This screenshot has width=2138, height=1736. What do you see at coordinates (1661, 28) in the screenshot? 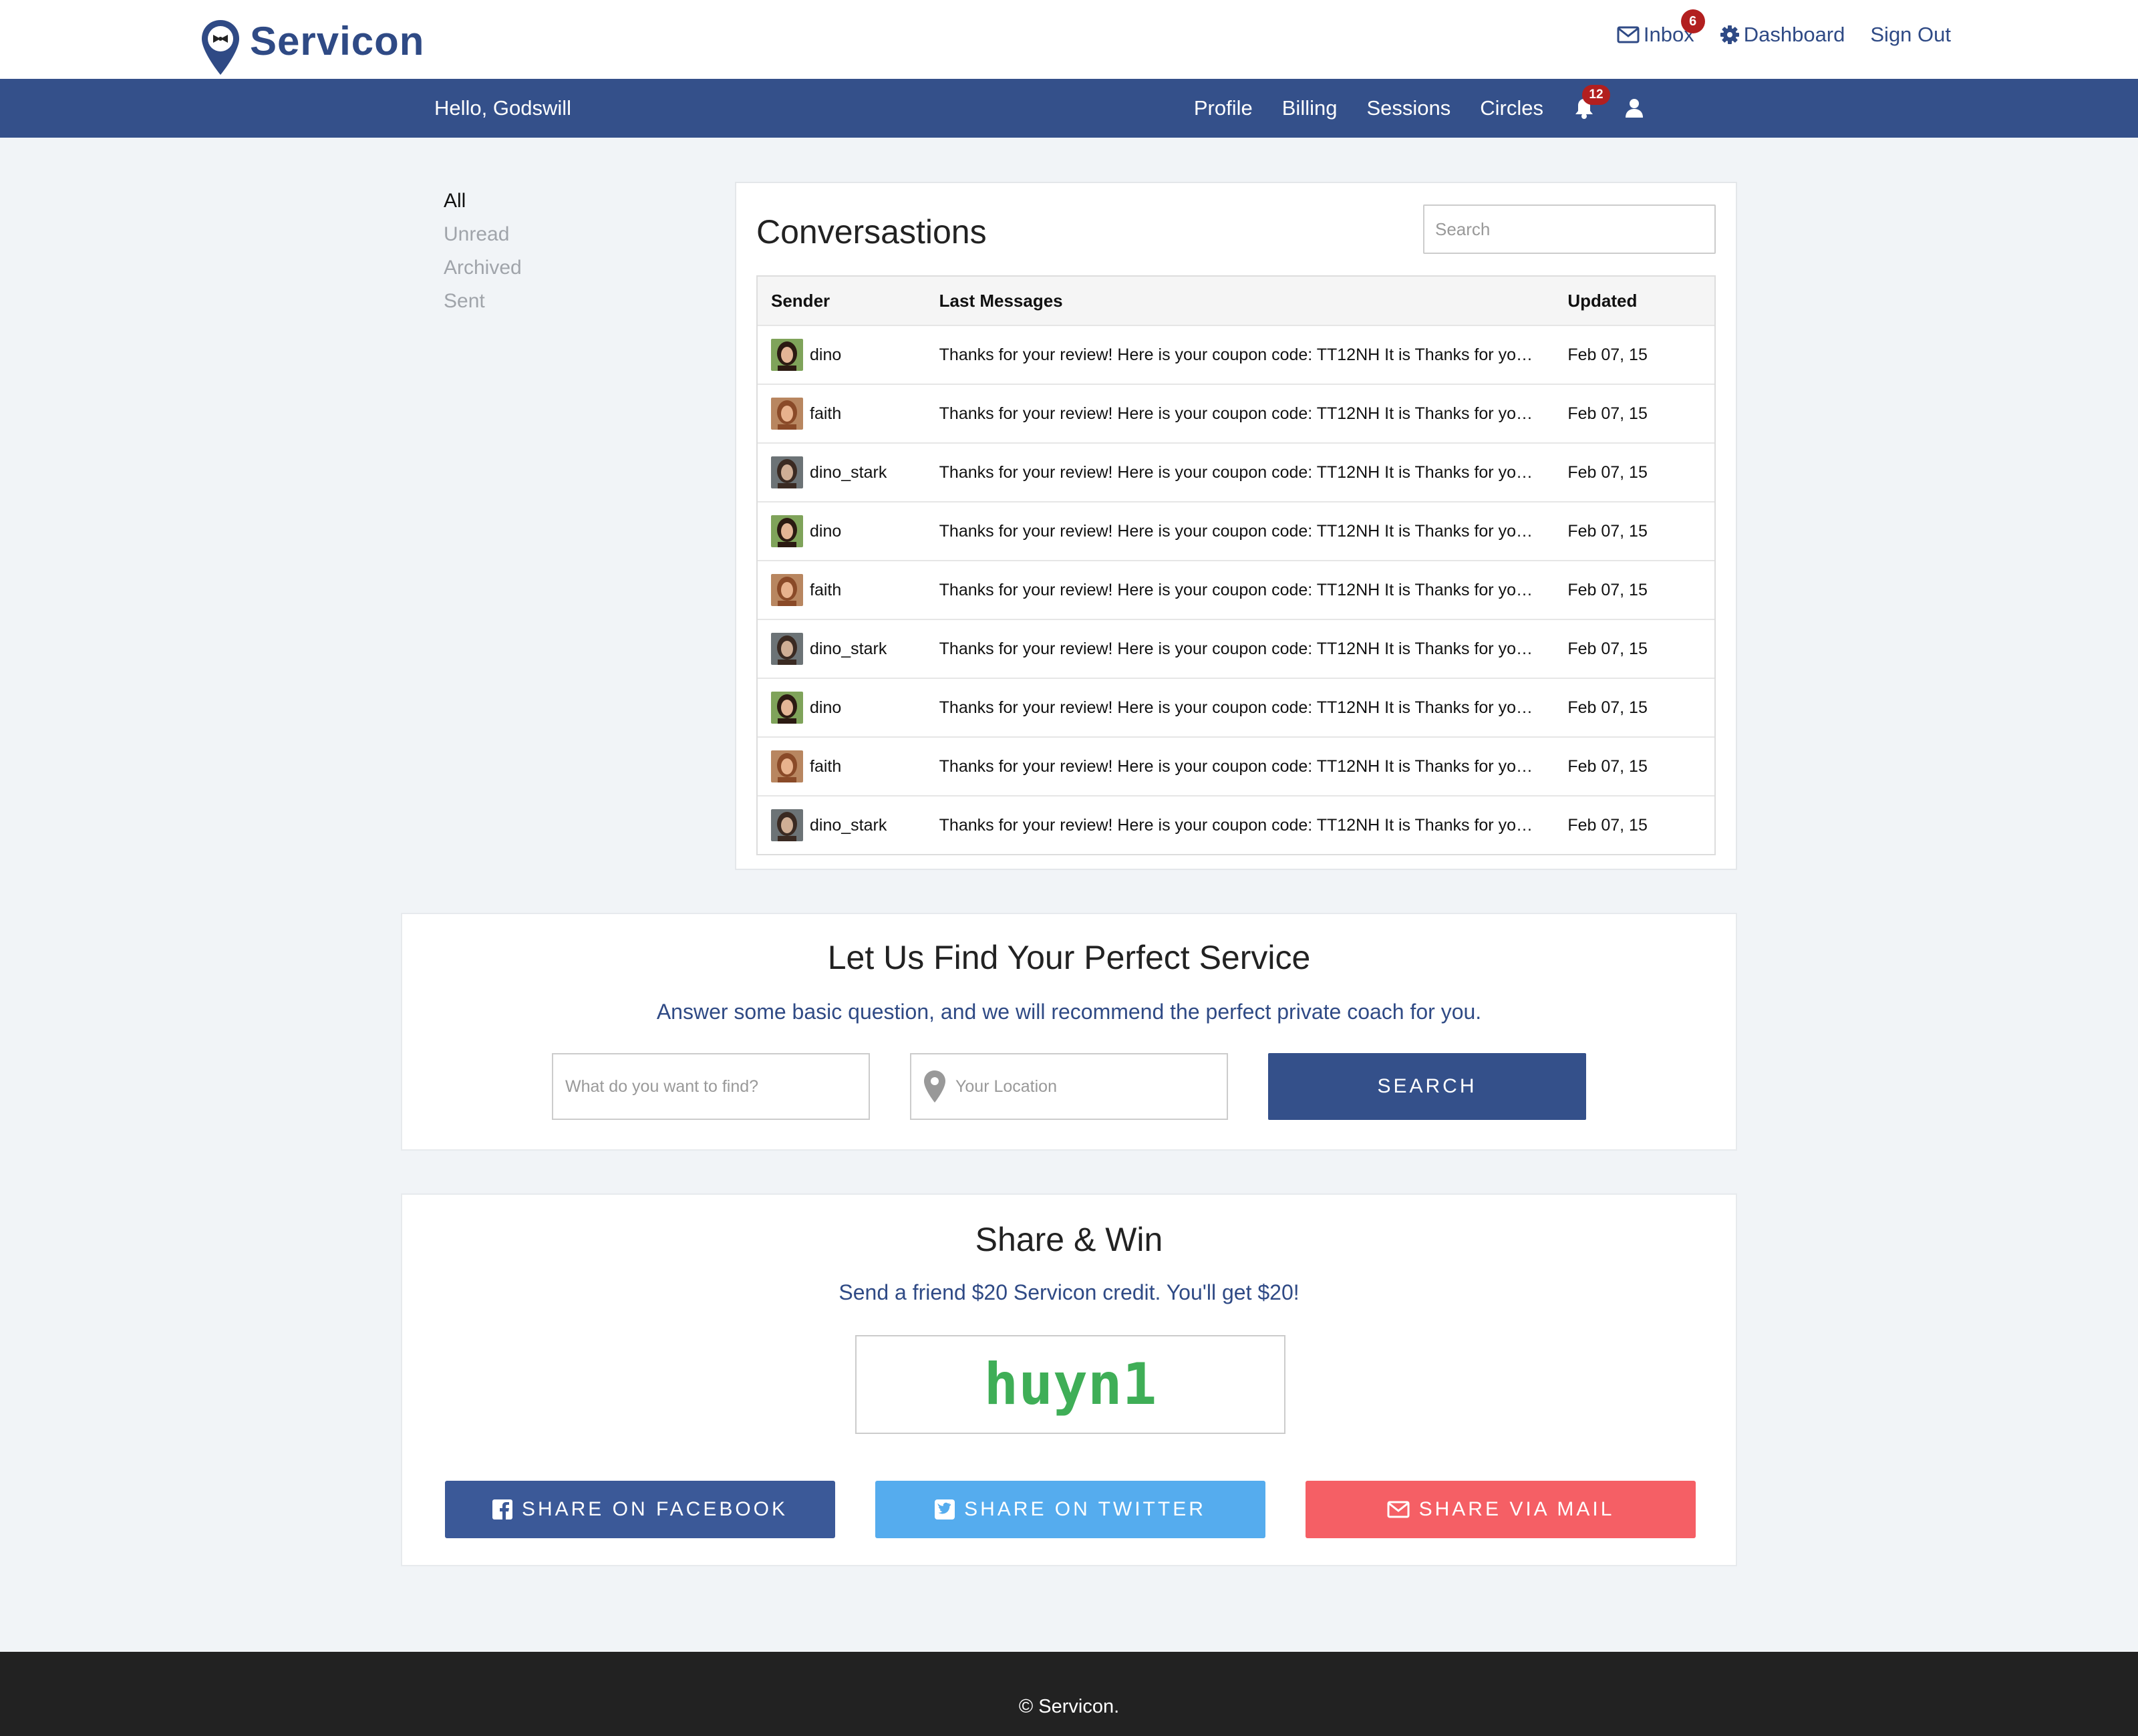
I see `inbox-link: Inbox 6` at bounding box center [1661, 28].